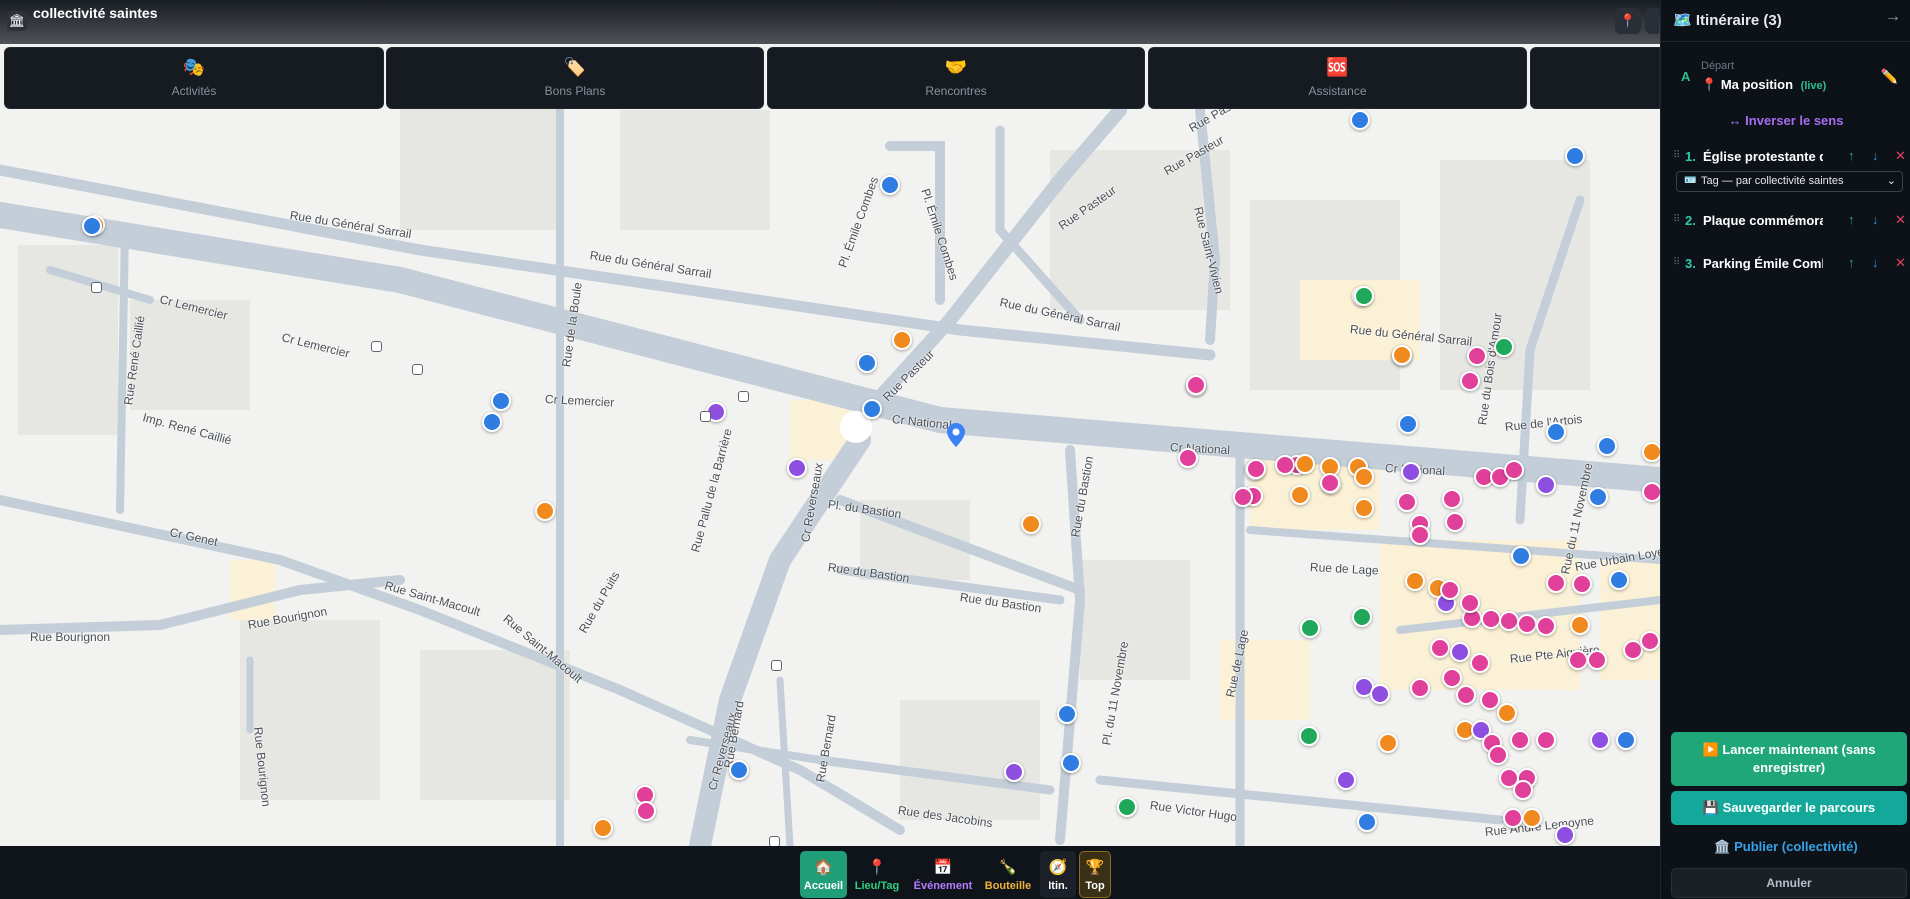 The width and height of the screenshot is (1910, 899). What do you see at coordinates (1789, 181) in the screenshot?
I see `tag-select: 🪪 Tag — par collectivité saintes ⌄` at bounding box center [1789, 181].